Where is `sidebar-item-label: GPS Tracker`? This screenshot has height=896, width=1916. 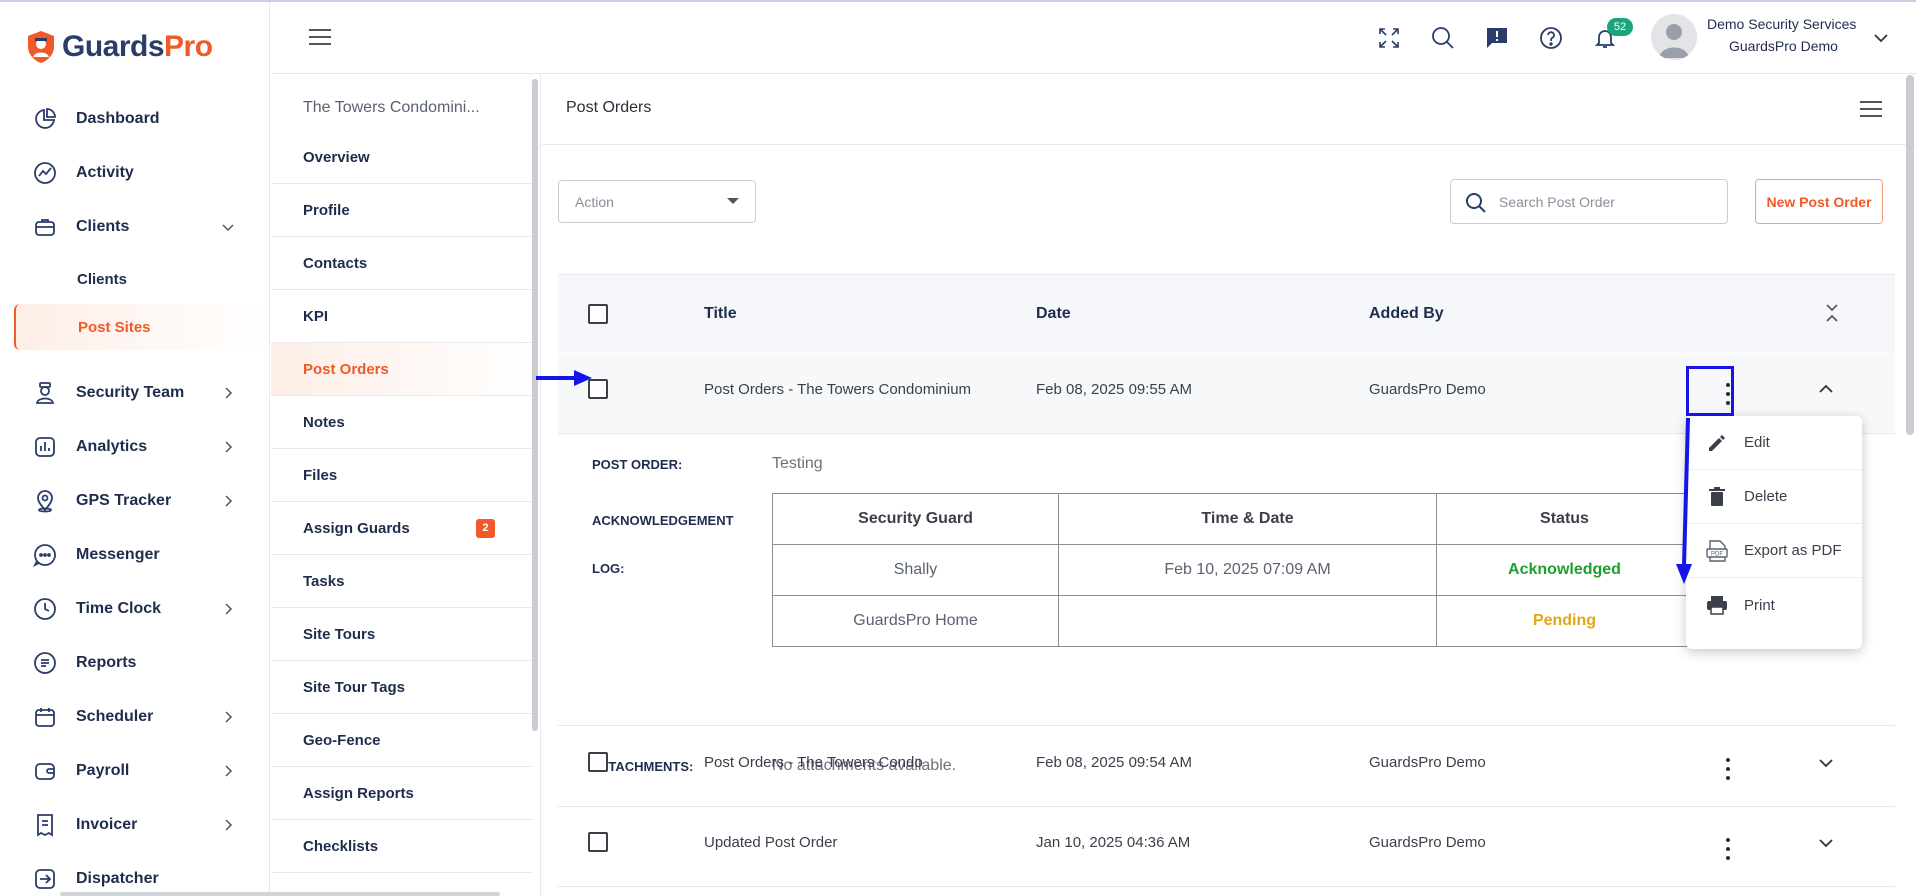 sidebar-item-label: GPS Tracker is located at coordinates (124, 500).